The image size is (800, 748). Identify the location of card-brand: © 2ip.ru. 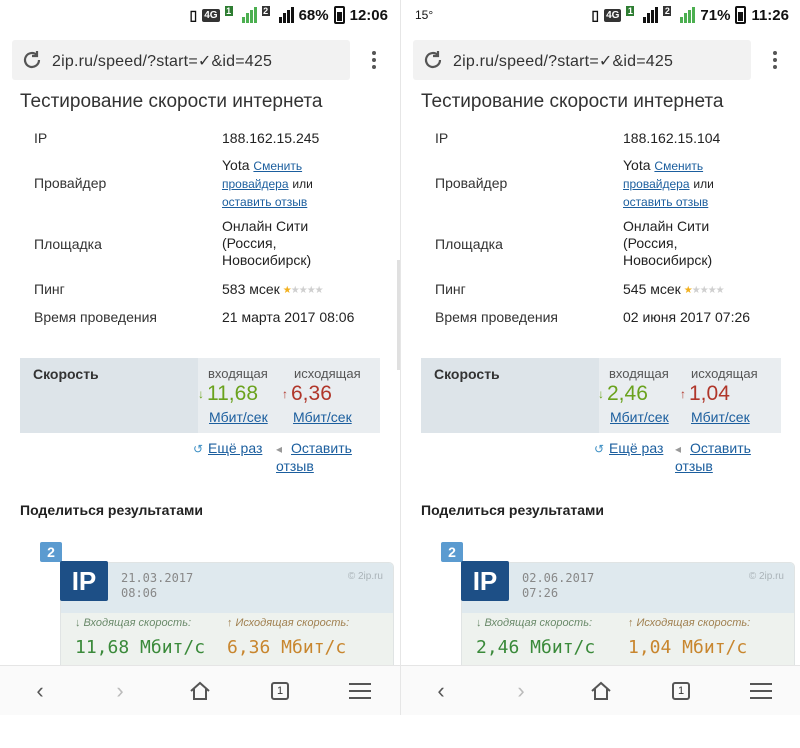
(766, 576).